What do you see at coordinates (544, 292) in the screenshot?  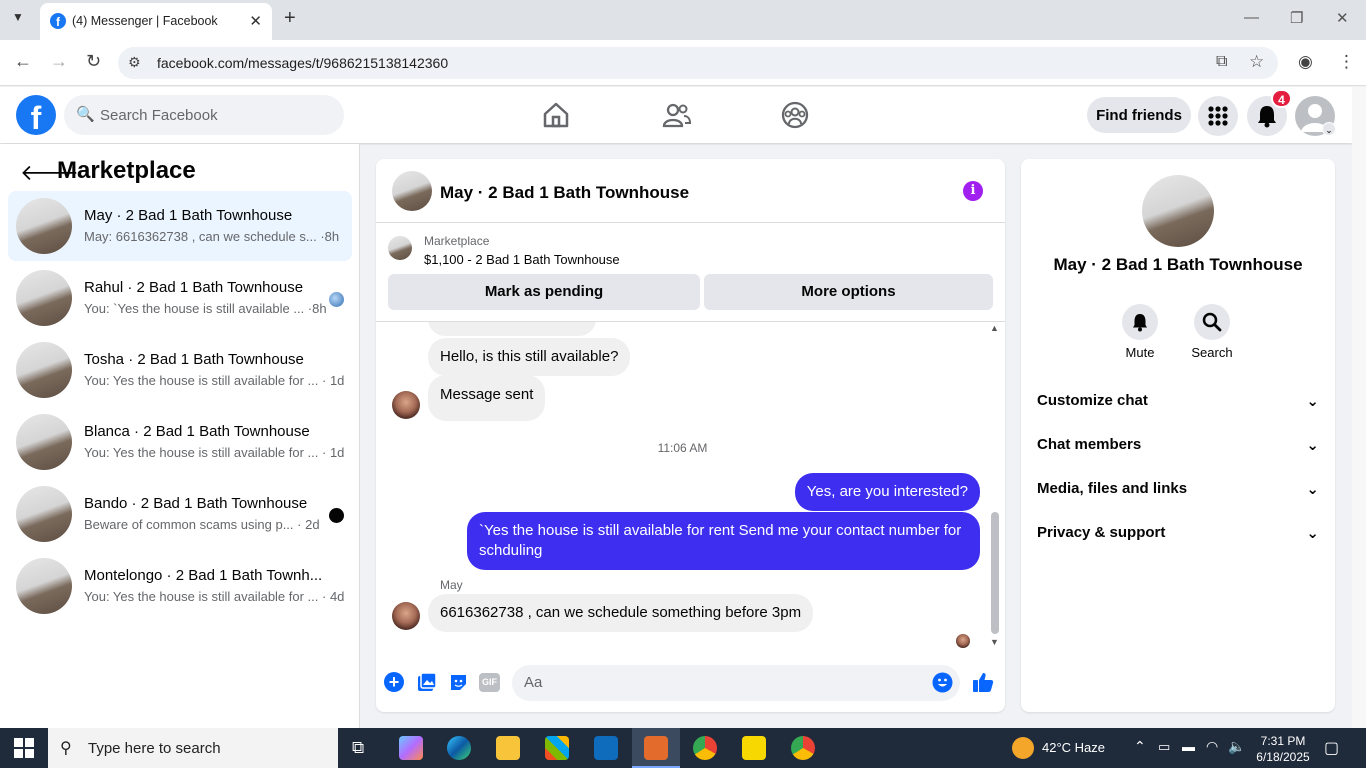 I see `mark-as-pending-button: Mark as pending` at bounding box center [544, 292].